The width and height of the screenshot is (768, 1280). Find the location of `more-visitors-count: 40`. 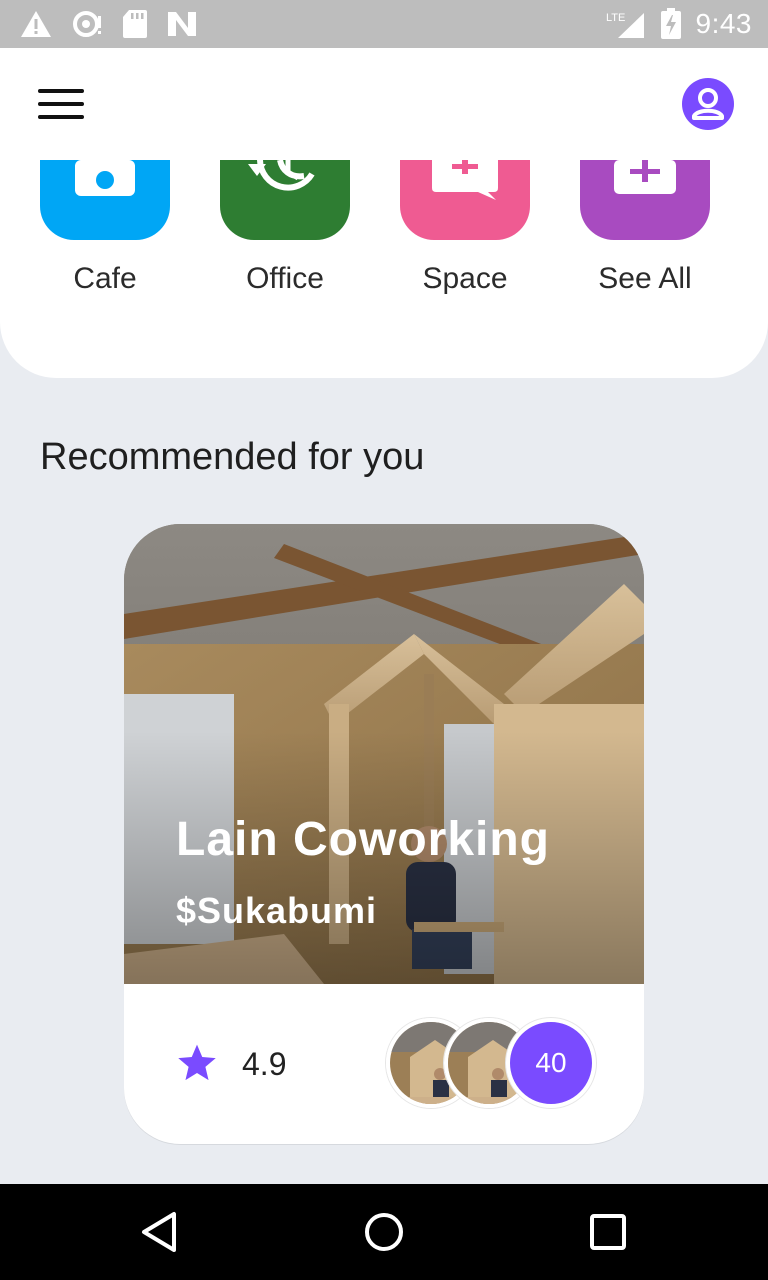

more-visitors-count: 40 is located at coordinates (551, 1063).